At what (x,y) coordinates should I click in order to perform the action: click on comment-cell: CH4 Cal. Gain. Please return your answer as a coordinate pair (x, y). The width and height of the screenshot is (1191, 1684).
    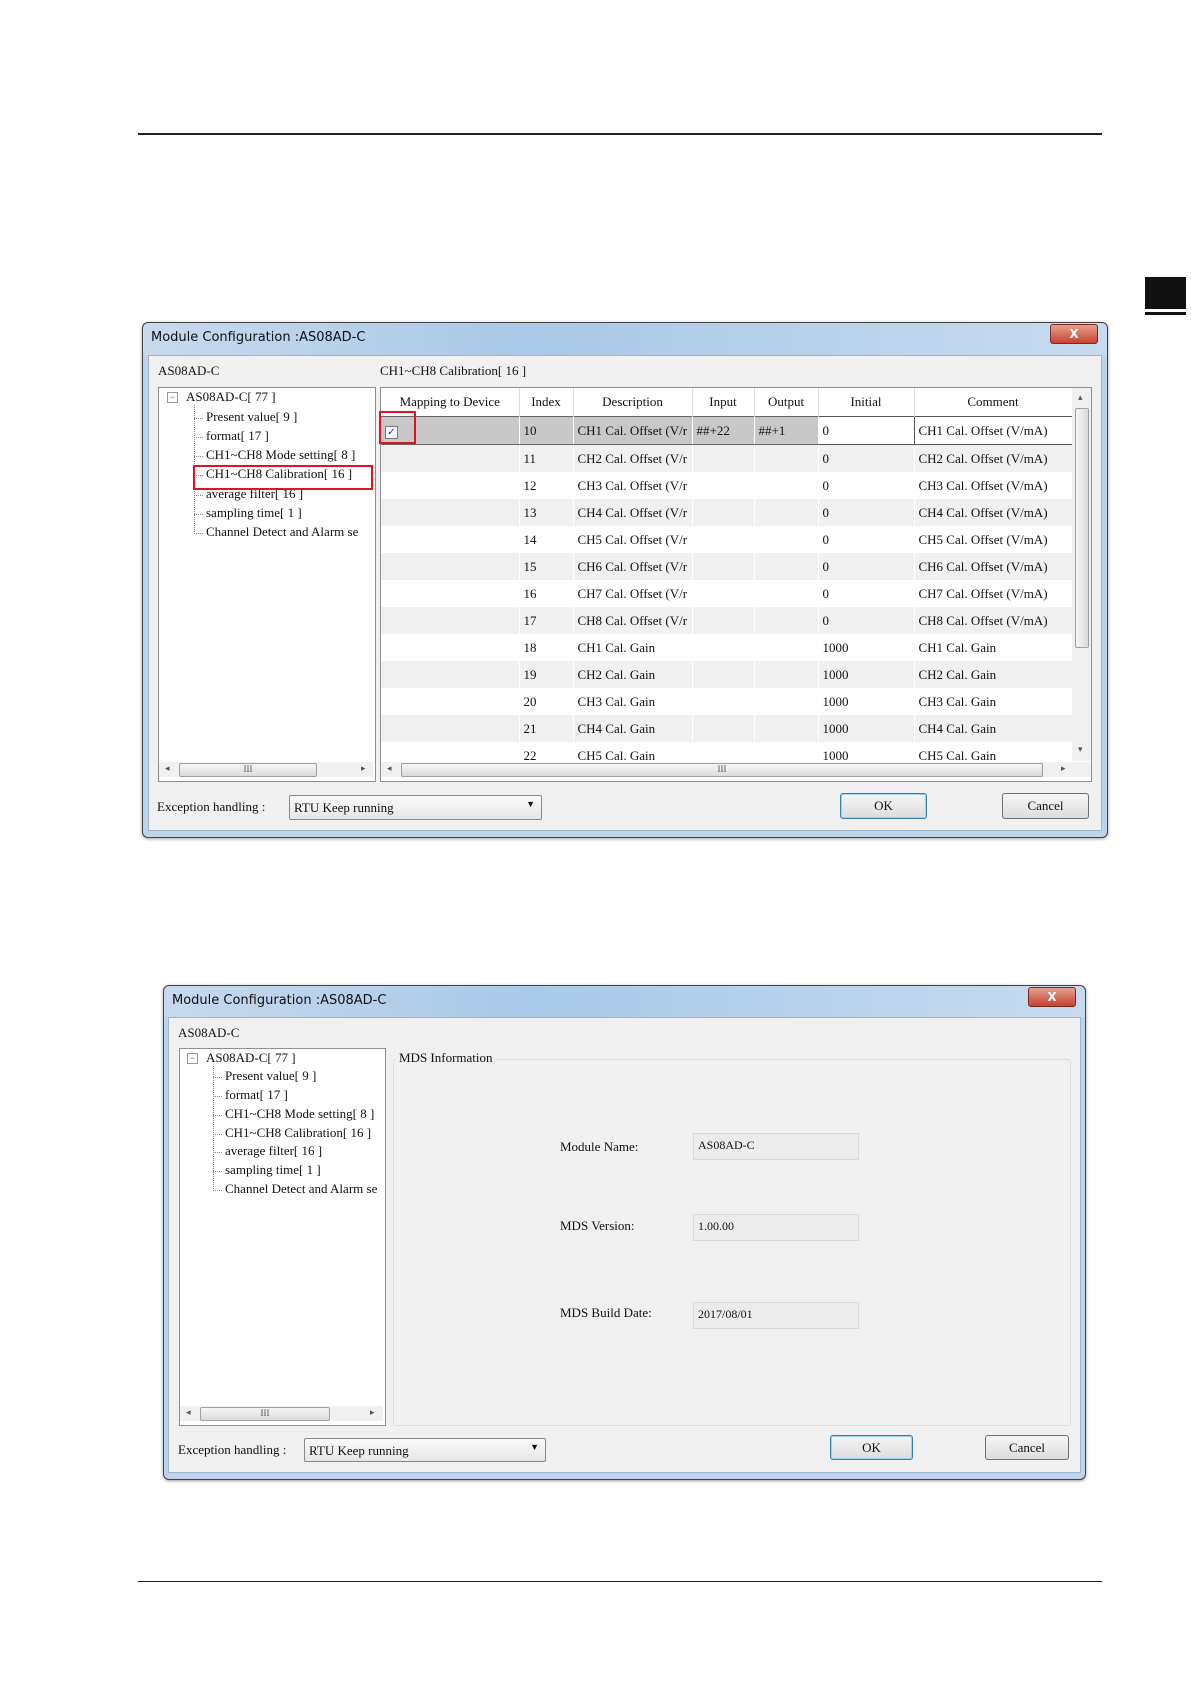
    Looking at the image, I should click on (993, 728).